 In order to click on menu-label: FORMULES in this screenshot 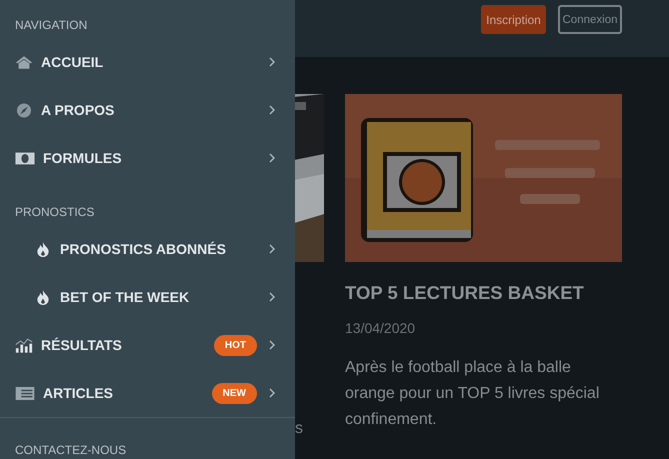, I will do `click(82, 158)`.